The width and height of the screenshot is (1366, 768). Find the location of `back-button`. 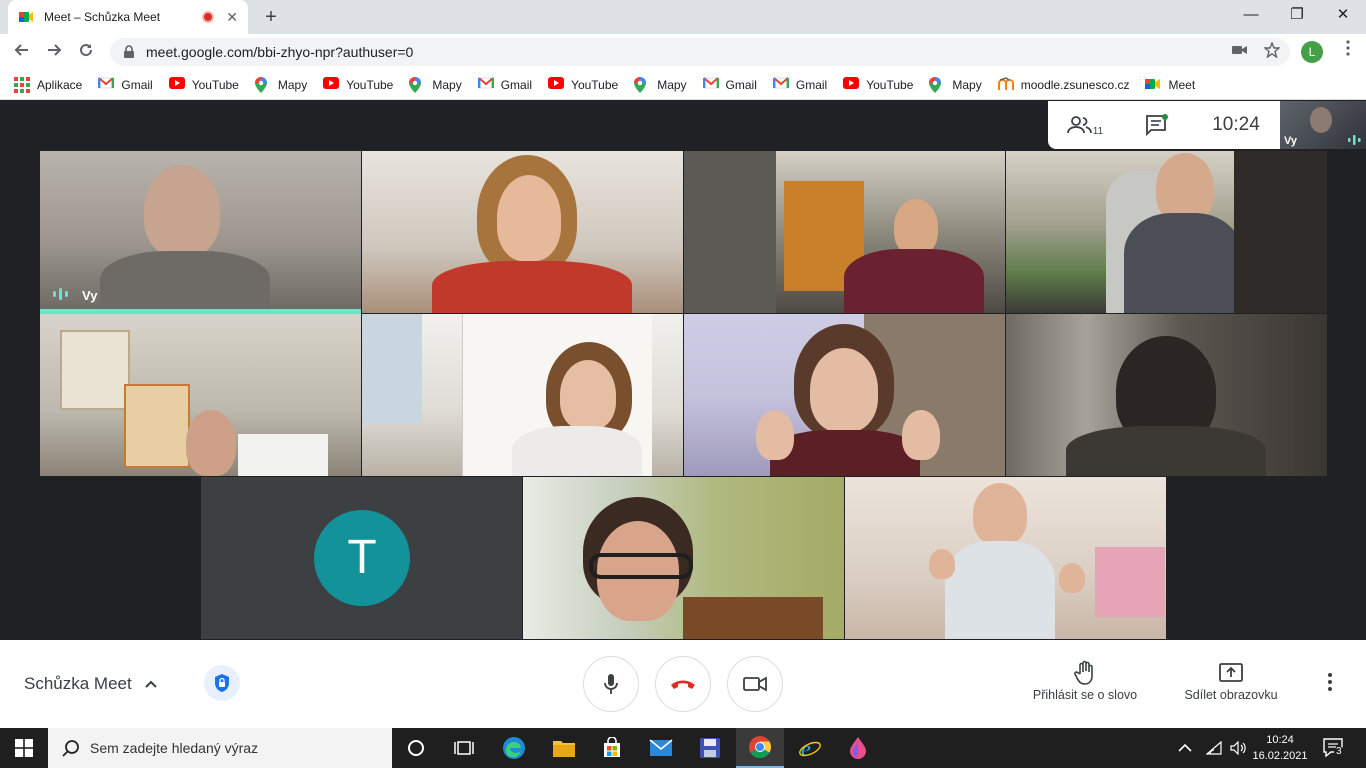

back-button is located at coordinates (22, 52).